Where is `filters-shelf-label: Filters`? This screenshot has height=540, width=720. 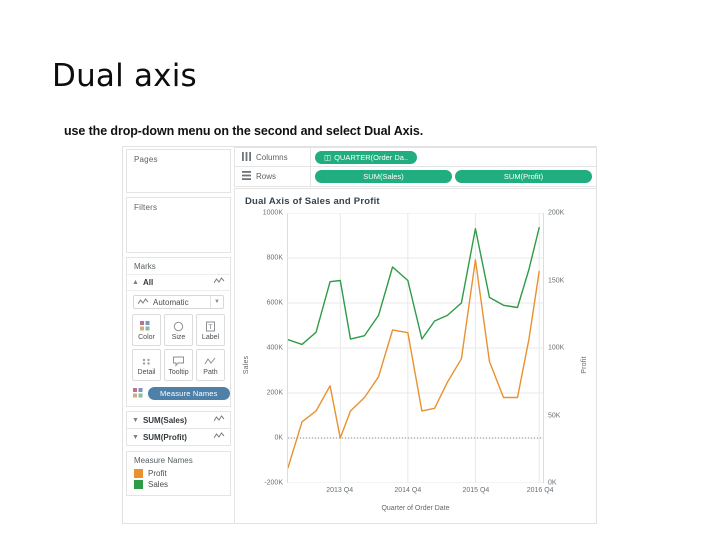 filters-shelf-label: Filters is located at coordinates (146, 207).